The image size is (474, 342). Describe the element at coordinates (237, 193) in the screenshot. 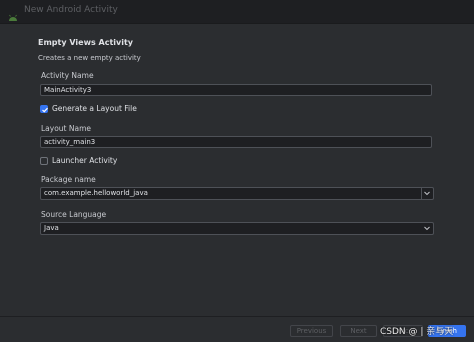

I see `package-name-combo: com.example.helloworld_java` at that location.